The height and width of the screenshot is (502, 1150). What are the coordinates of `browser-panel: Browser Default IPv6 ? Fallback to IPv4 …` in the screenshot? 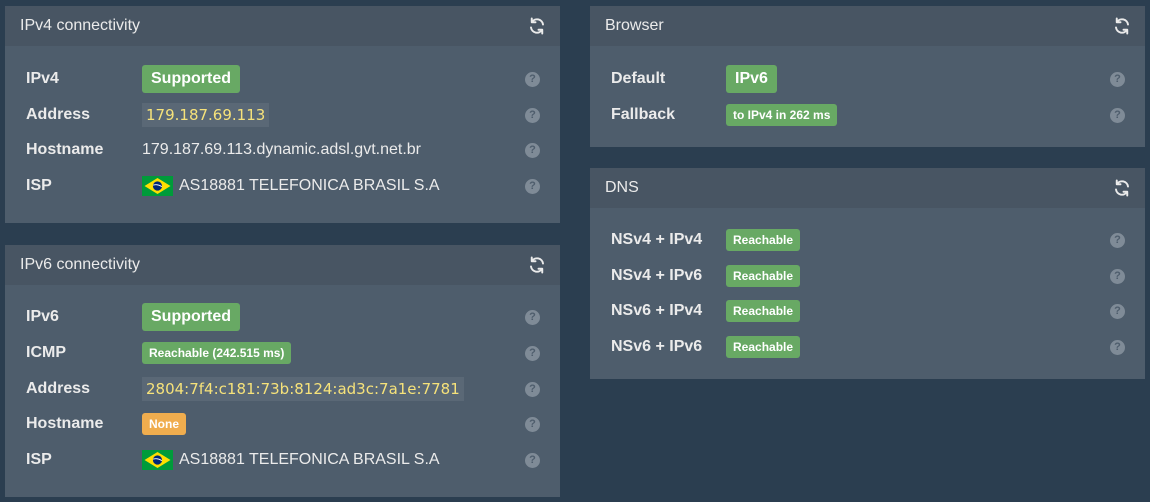 It's located at (867, 76).